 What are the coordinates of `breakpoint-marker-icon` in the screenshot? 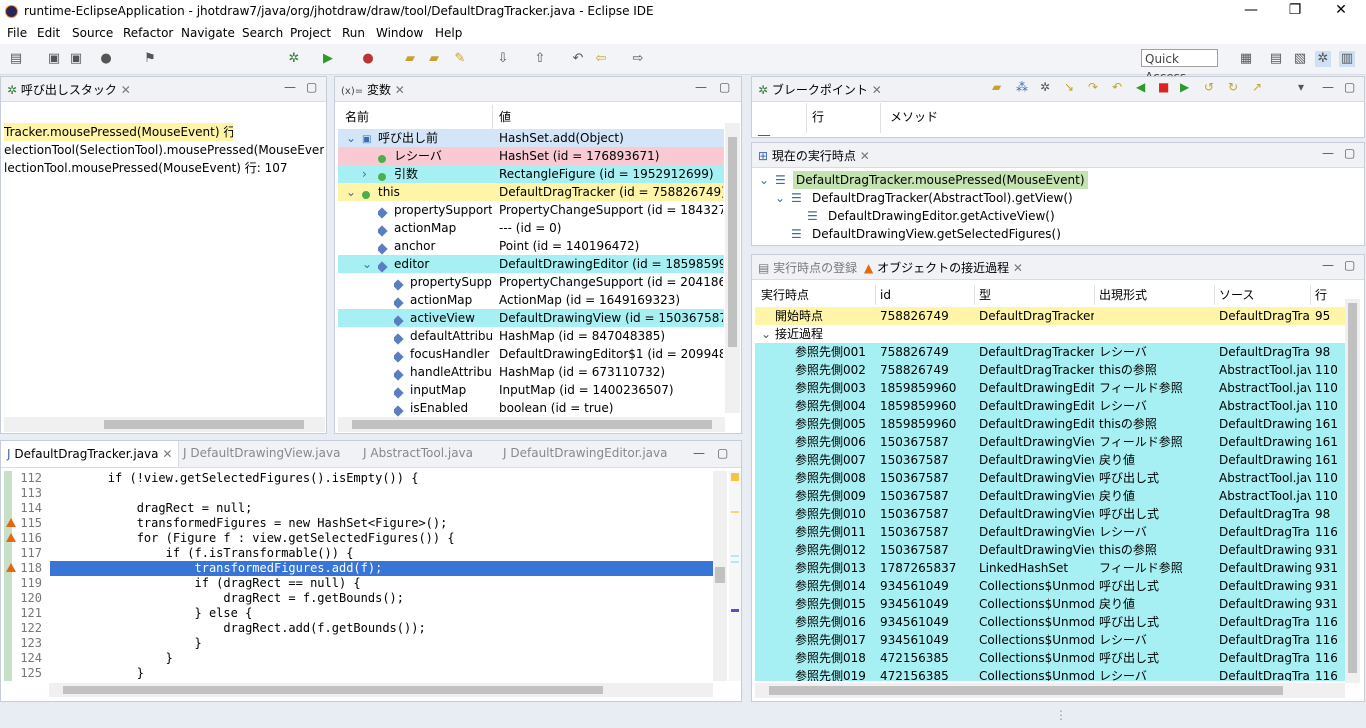 It's located at (11, 522).